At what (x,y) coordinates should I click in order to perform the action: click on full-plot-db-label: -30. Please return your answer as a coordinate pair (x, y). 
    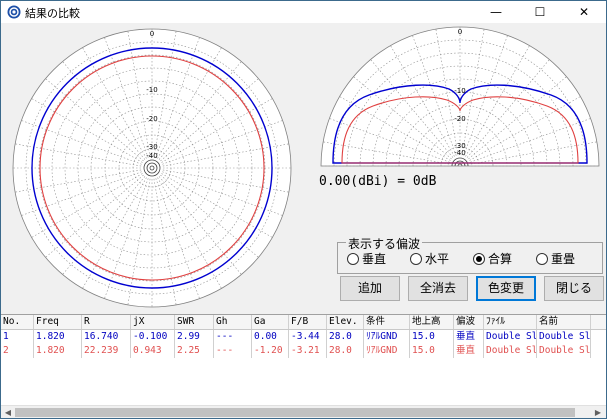
    Looking at the image, I should click on (151, 147).